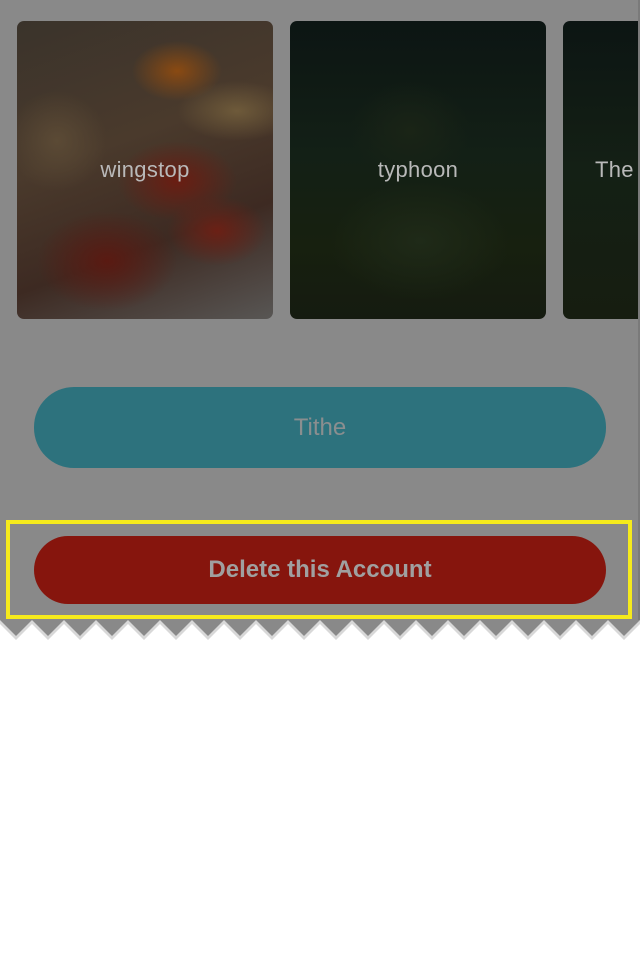 The width and height of the screenshot is (640, 960). Describe the element at coordinates (319, 569) in the screenshot. I see `highlight-box` at that location.